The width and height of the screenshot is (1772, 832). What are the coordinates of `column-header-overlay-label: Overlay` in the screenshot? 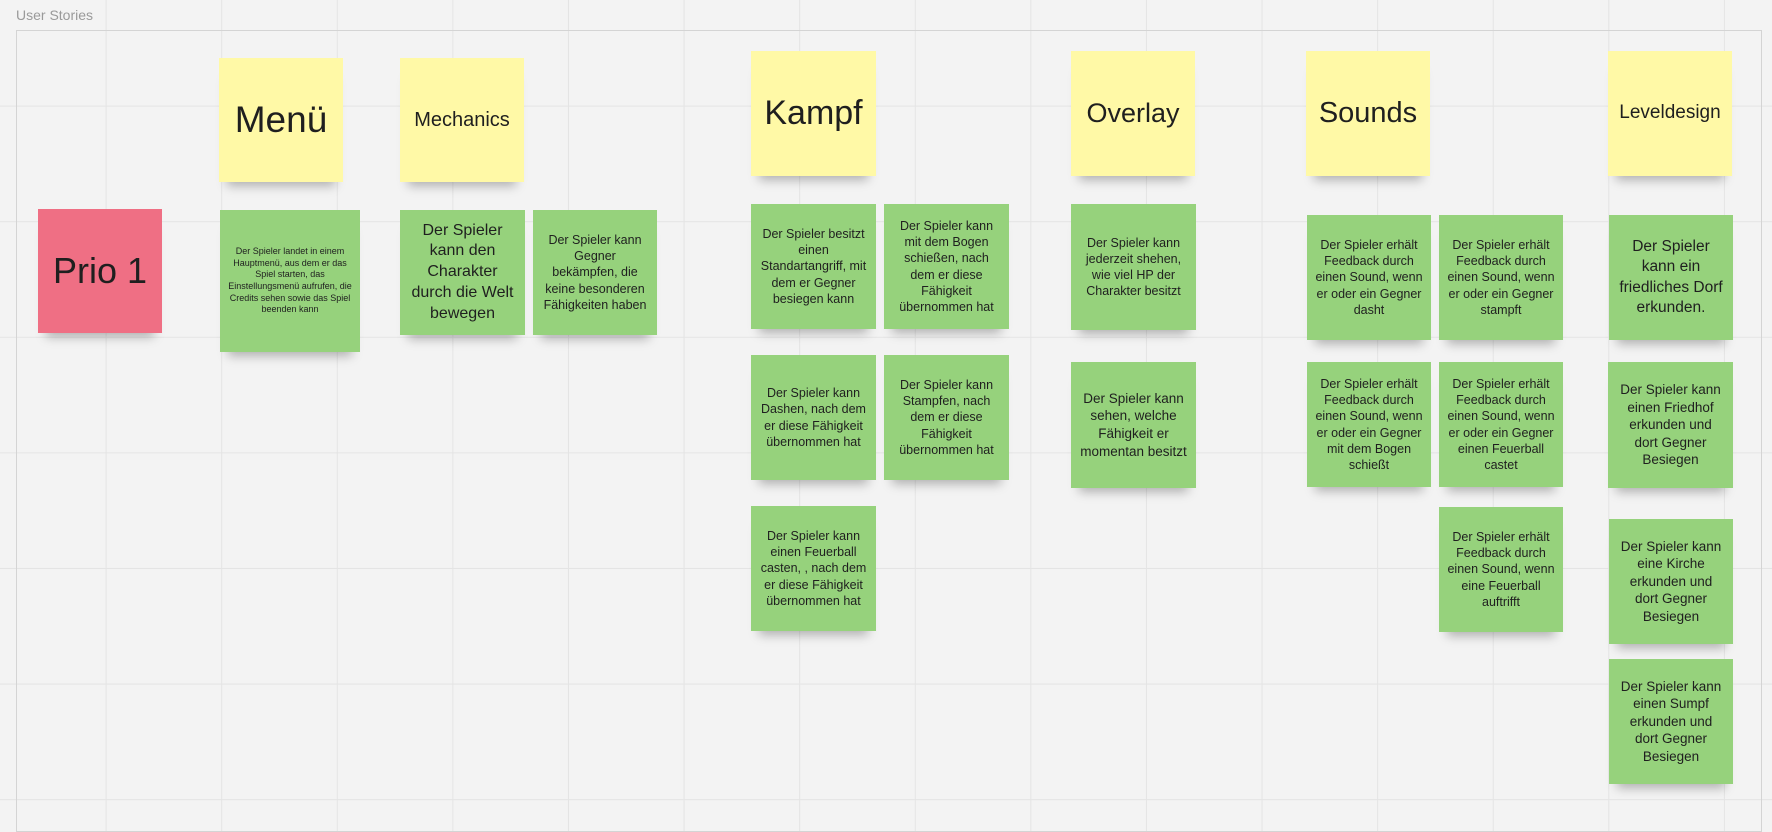 It's located at (1133, 112).